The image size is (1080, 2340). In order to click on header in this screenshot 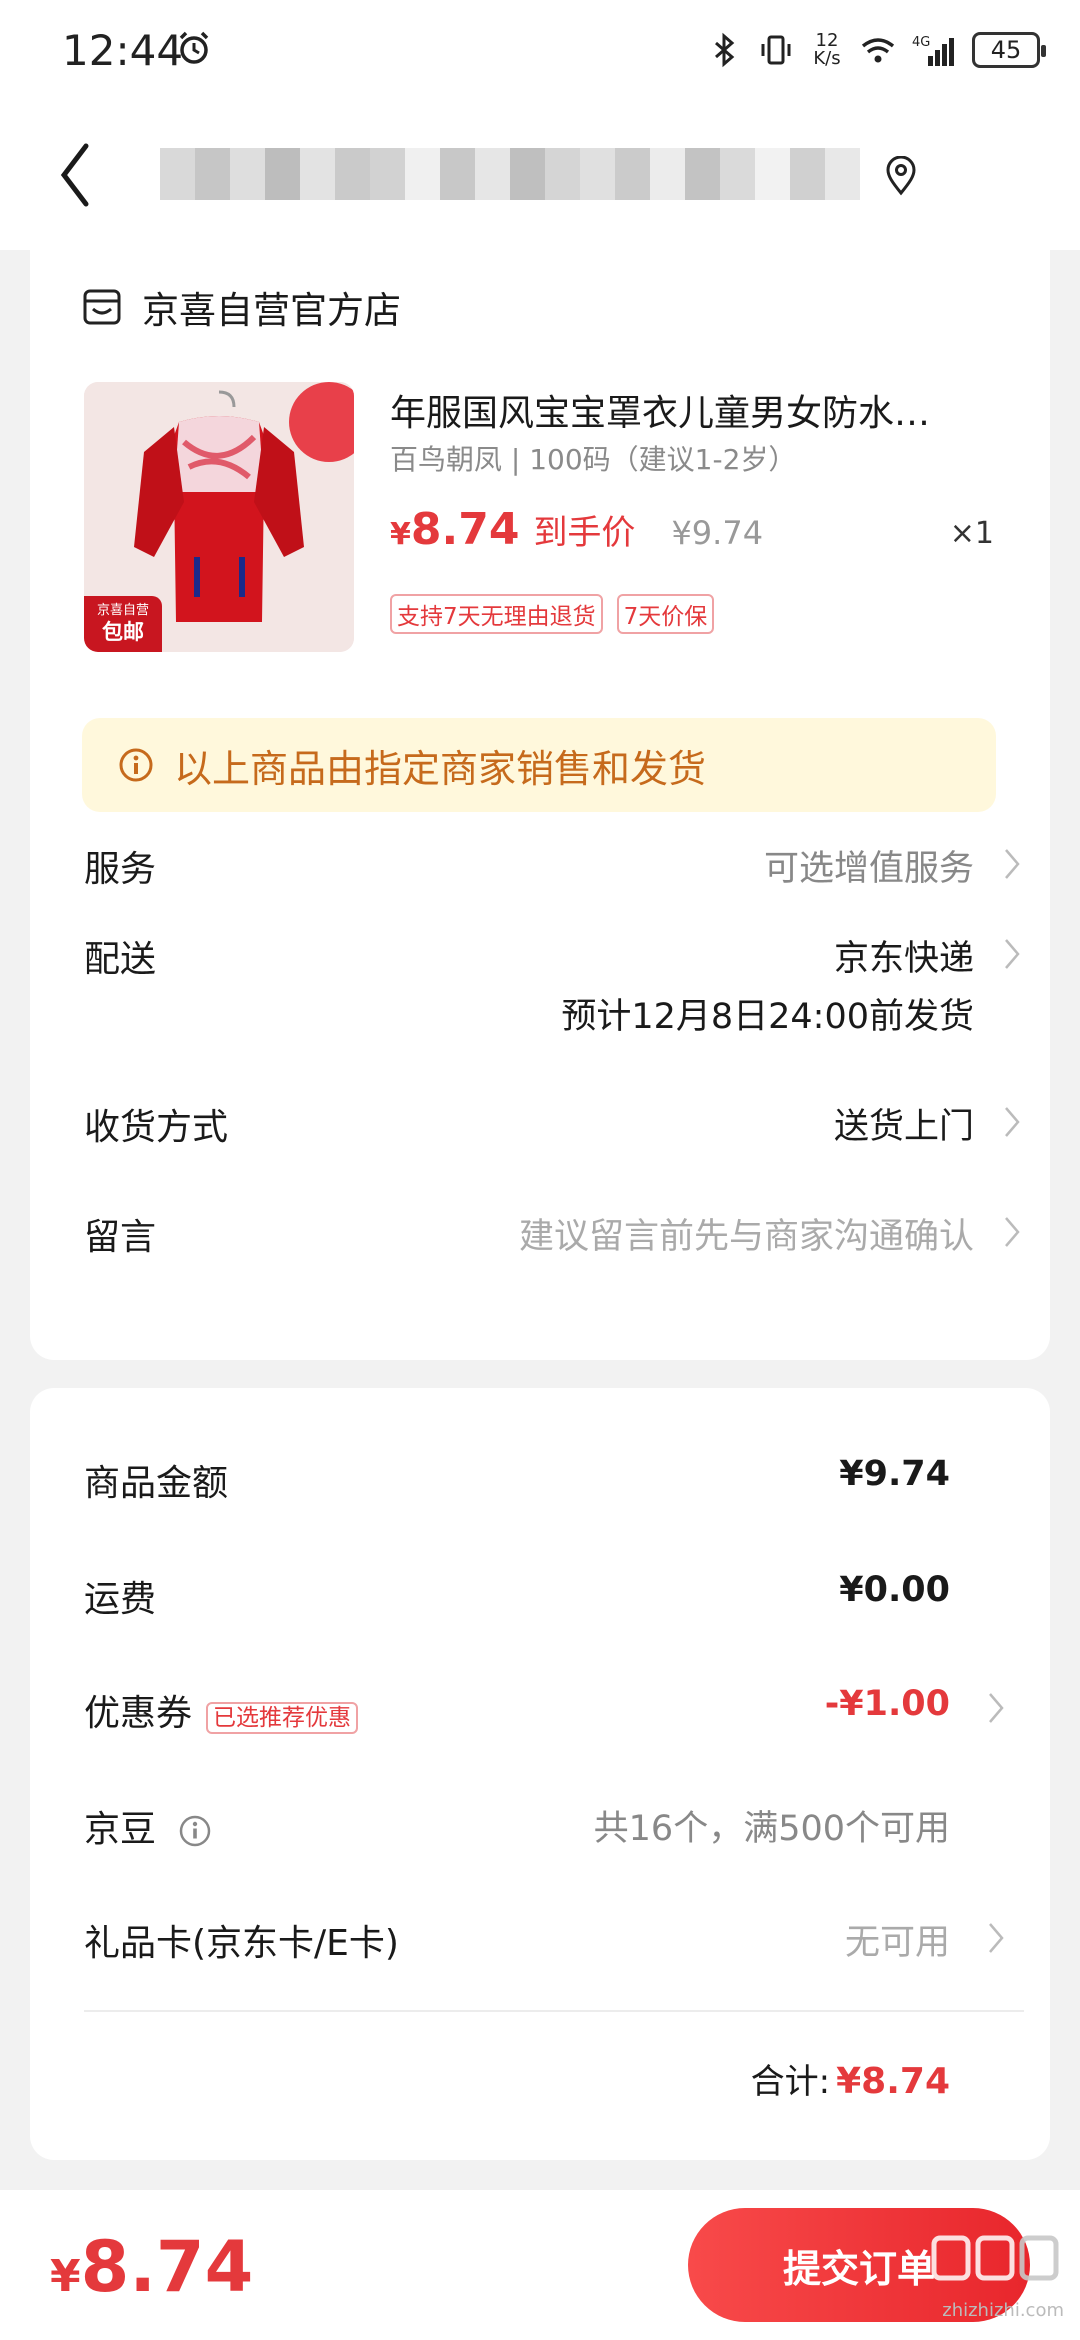, I will do `click(540, 175)`.